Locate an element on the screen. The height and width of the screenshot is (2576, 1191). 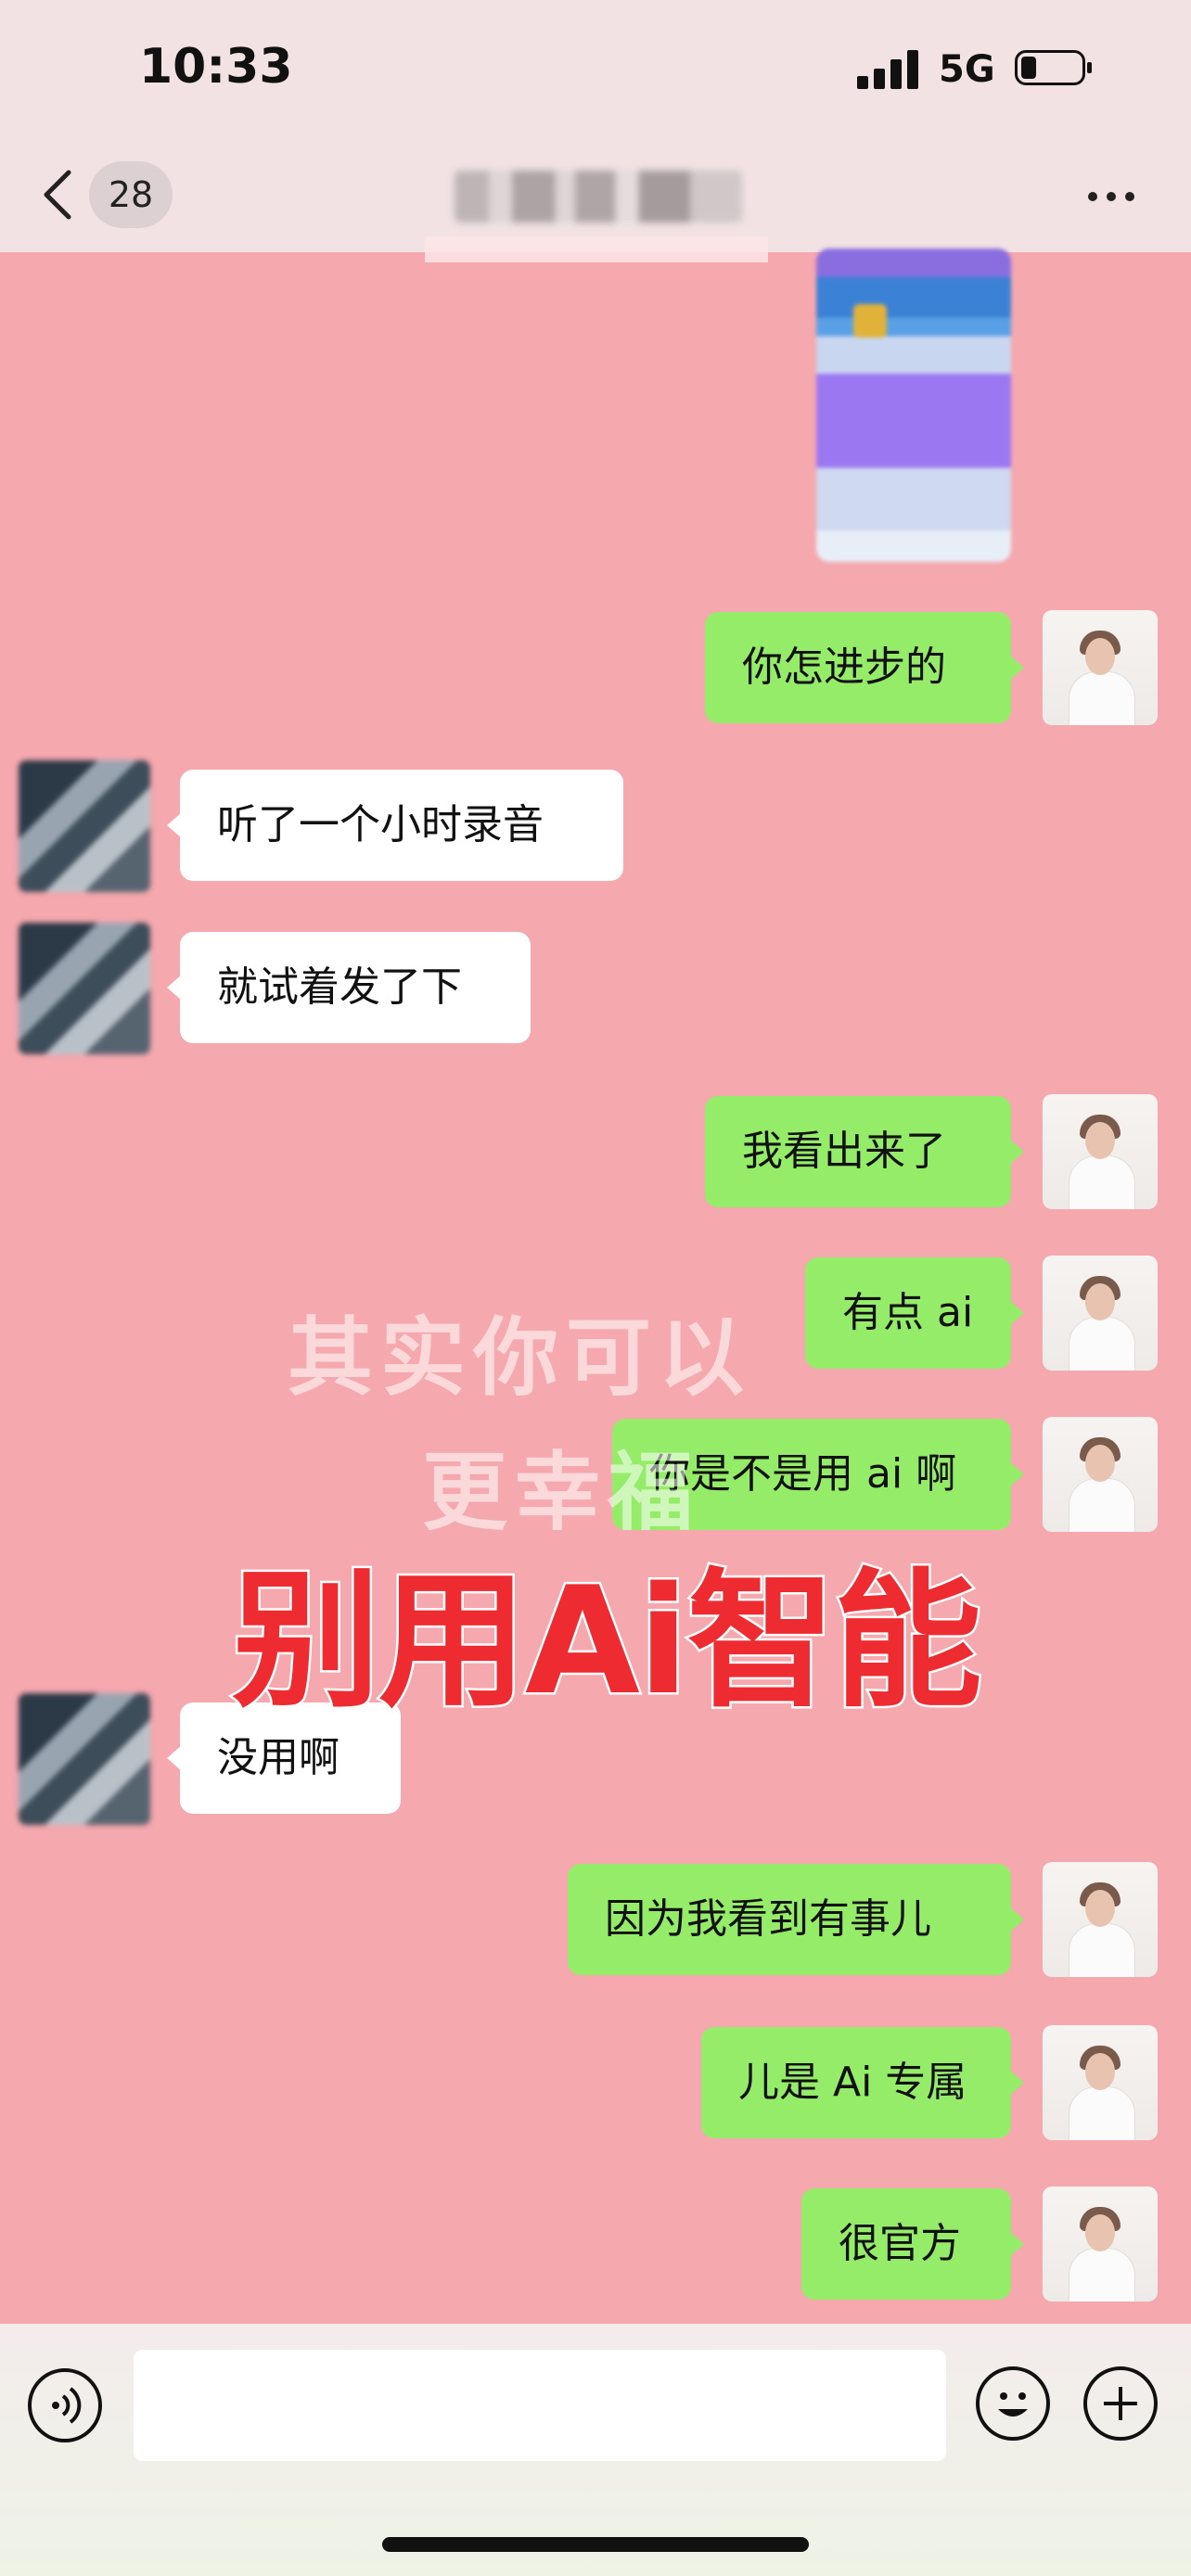
message-input is located at coordinates (540, 2406).